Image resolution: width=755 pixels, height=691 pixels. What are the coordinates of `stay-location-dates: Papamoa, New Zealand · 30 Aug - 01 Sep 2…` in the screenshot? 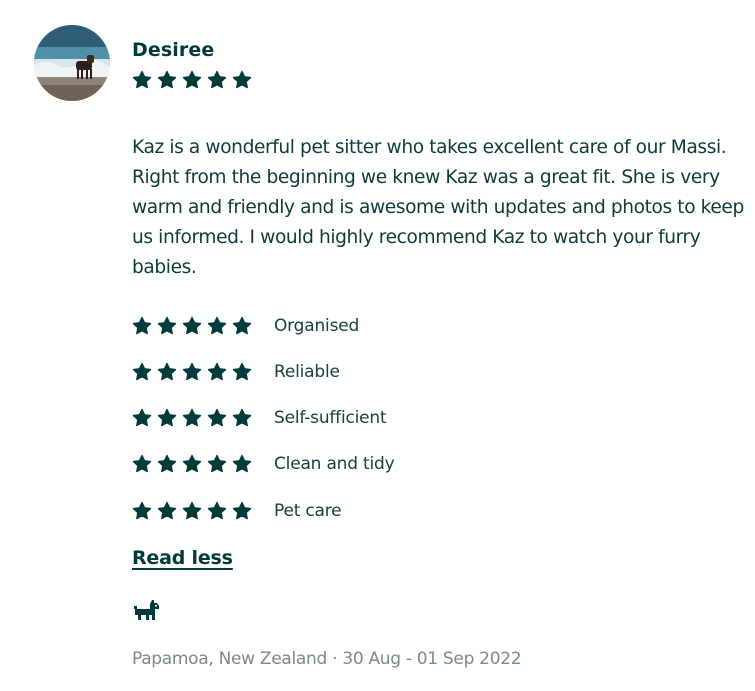 It's located at (327, 659).